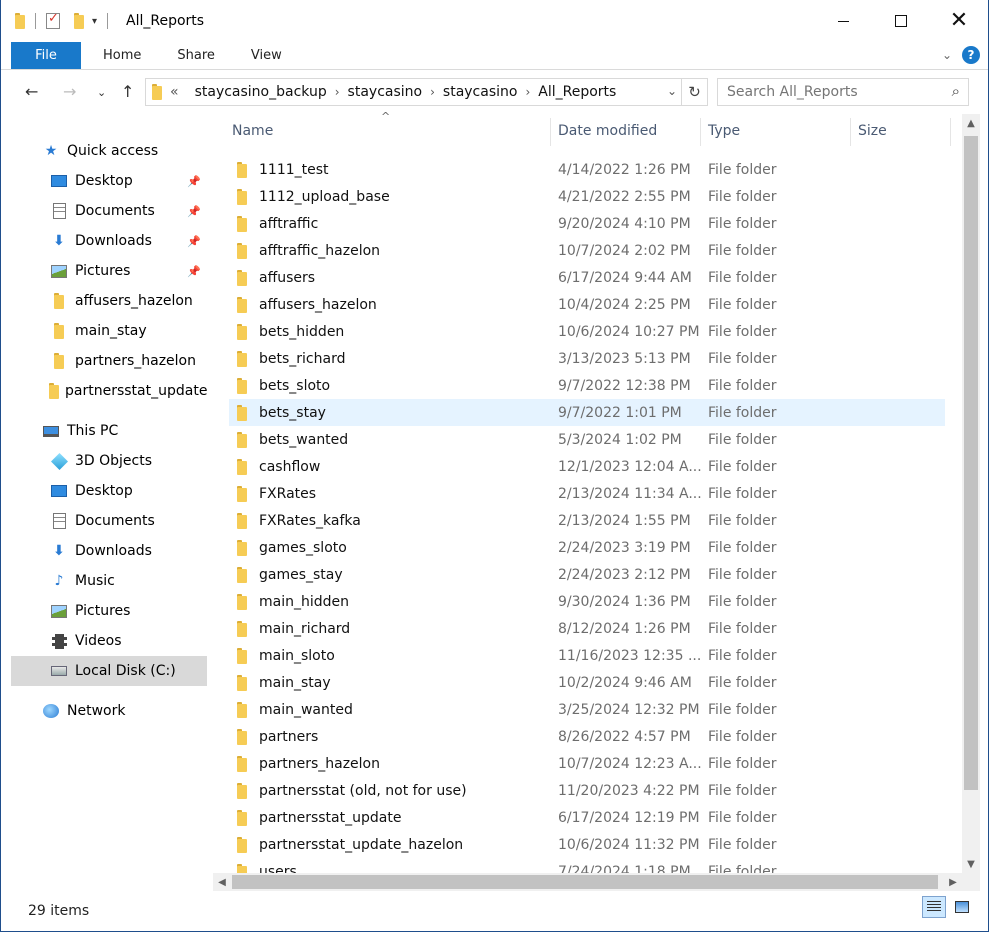 This screenshot has width=989, height=932. What do you see at coordinates (109, 641) in the screenshot?
I see `sidebar-item-videos: Videos` at bounding box center [109, 641].